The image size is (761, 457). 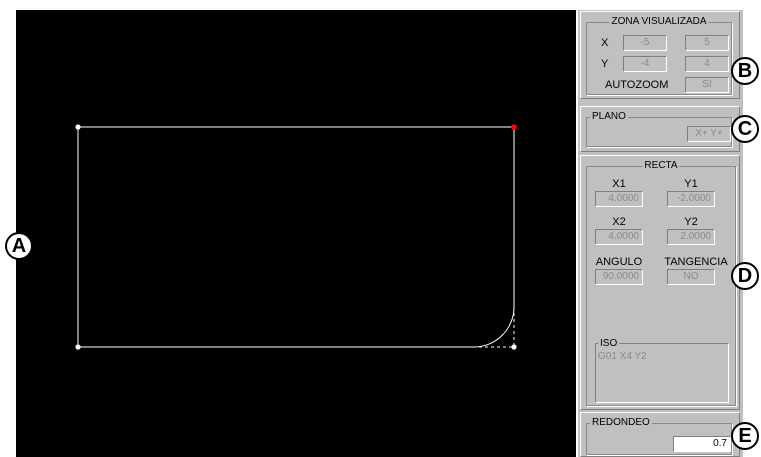 I want to click on y-axis-label: Y, so click(x=605, y=64).